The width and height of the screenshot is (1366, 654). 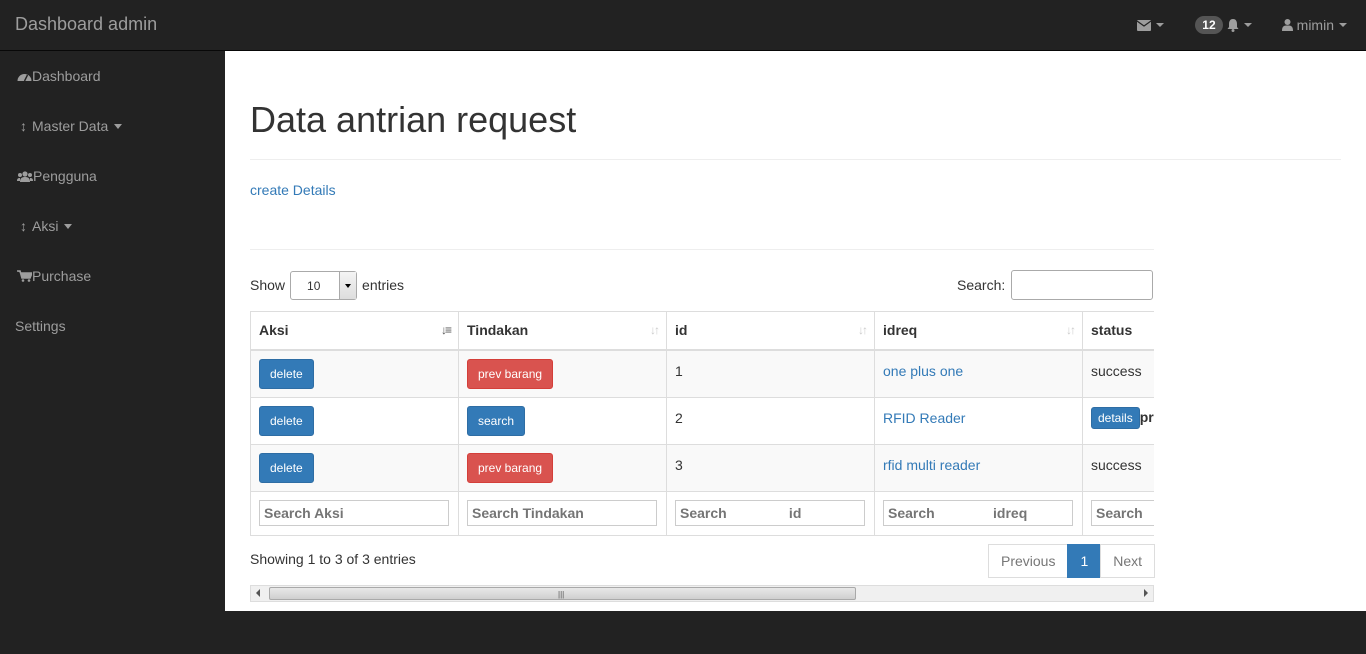 What do you see at coordinates (1287, 25) in the screenshot?
I see `user-icon` at bounding box center [1287, 25].